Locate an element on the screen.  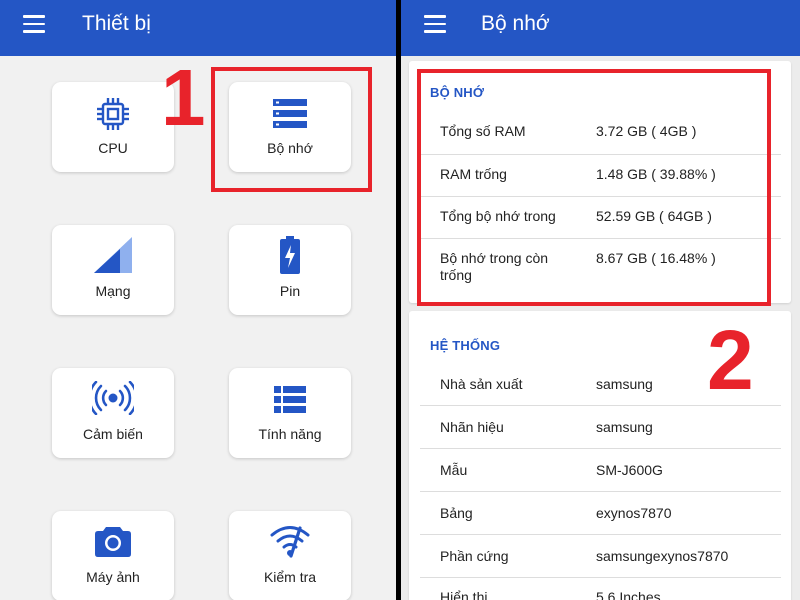
row-key: Mẫu is located at coordinates (454, 470).